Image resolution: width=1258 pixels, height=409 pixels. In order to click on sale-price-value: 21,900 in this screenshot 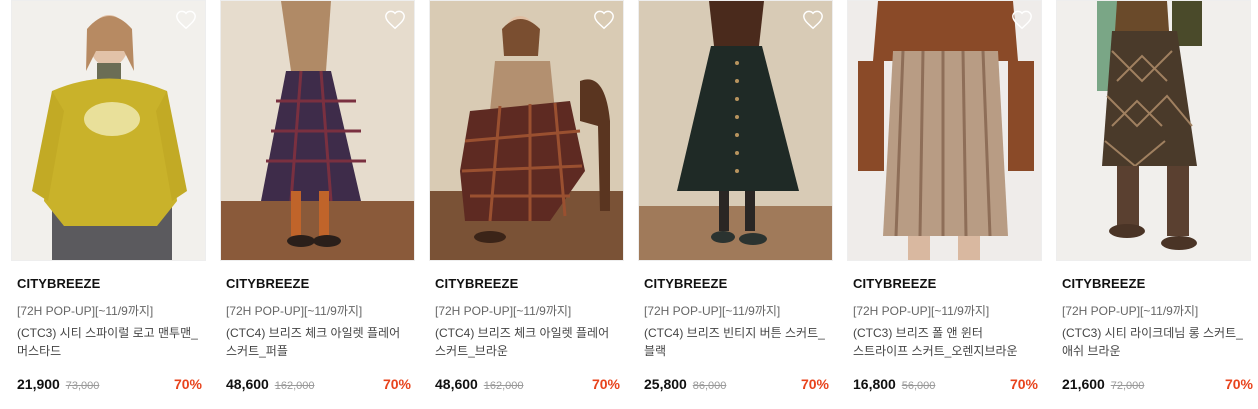, I will do `click(38, 384)`.